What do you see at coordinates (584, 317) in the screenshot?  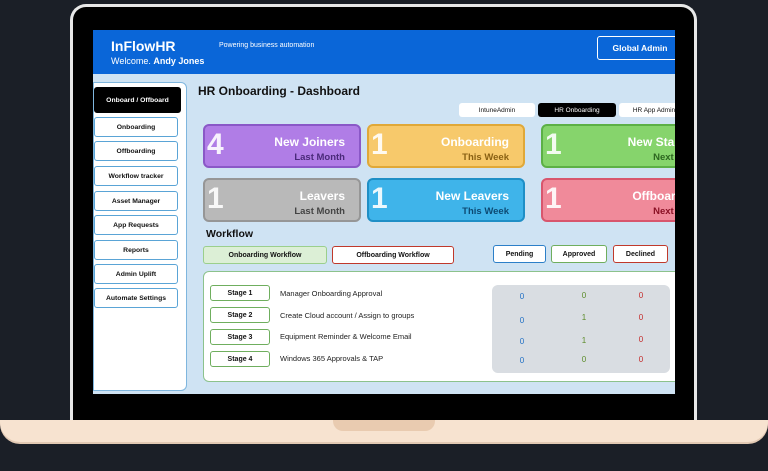 I see `stage-2-approved-count: 1` at bounding box center [584, 317].